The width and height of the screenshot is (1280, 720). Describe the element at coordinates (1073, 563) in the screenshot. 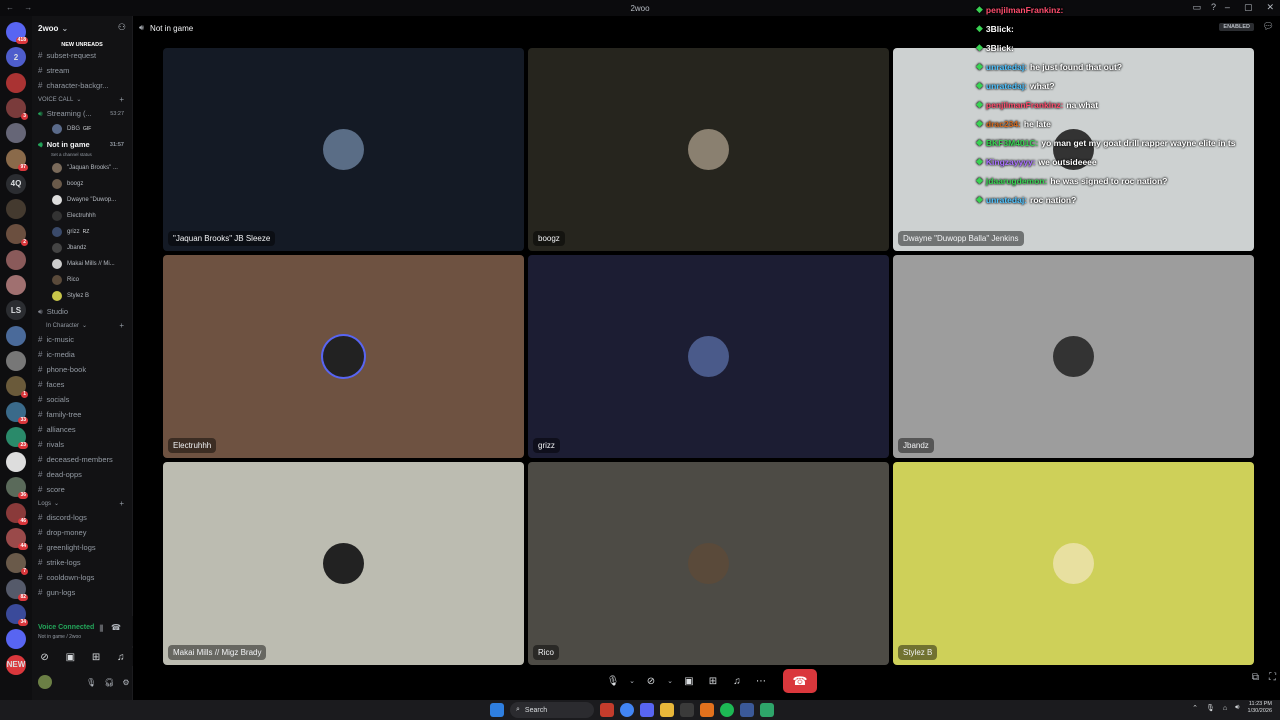

I see `participant-tile: Stylez B` at that location.